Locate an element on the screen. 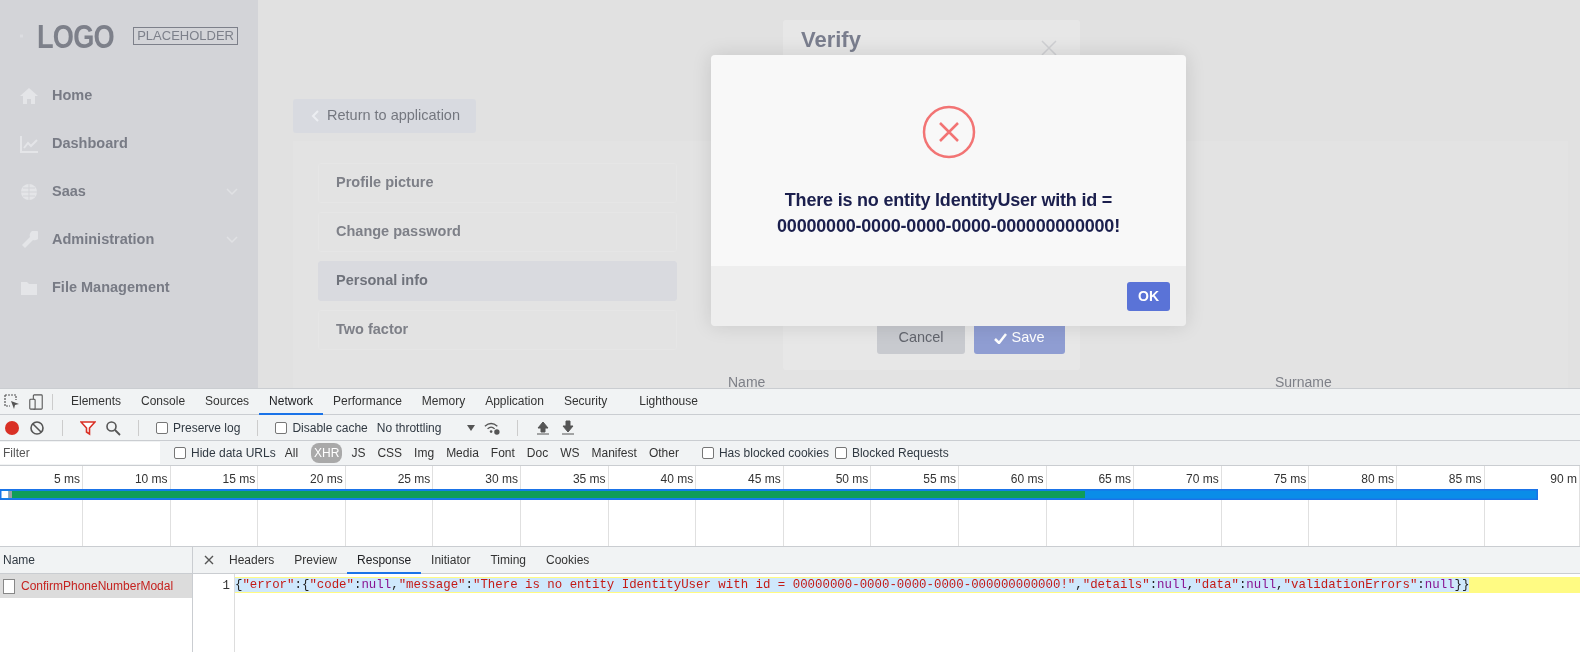 The width and height of the screenshot is (1580, 652). tick-label: 70 ms is located at coordinates (1202, 479).